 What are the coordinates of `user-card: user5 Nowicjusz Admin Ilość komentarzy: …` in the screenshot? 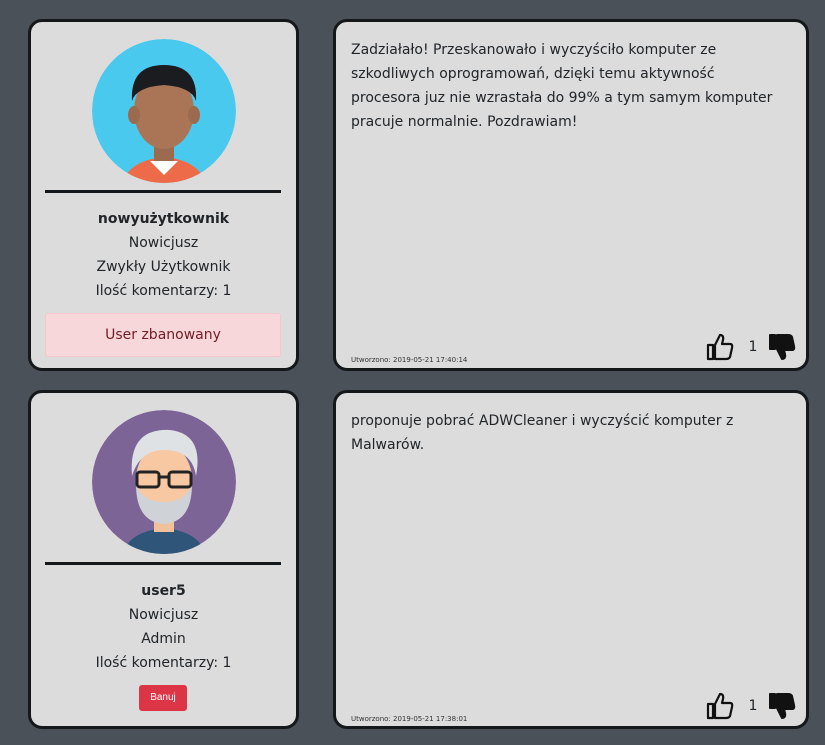 It's located at (163, 559).